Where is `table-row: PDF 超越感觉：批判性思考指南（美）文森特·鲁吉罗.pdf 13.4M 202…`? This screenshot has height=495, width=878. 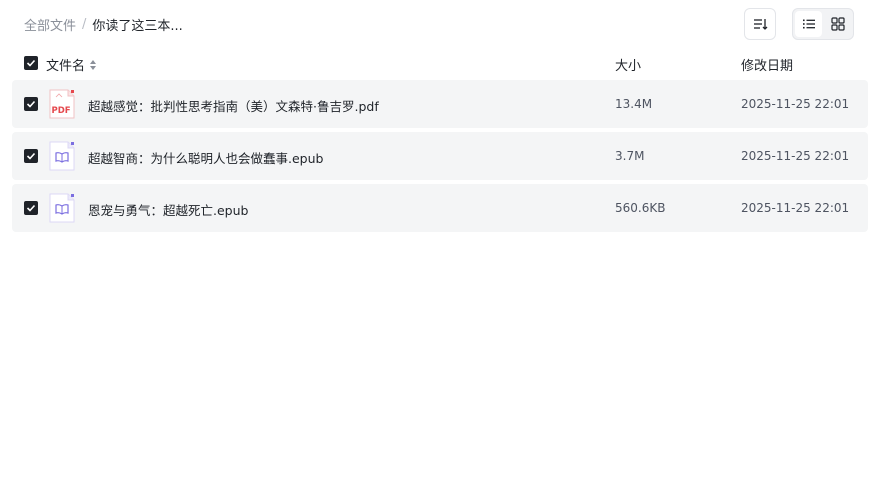
table-row: PDF 超越感觉：批判性思考指南（美）文森特·鲁吉罗.pdf 13.4M 202… is located at coordinates (440, 104).